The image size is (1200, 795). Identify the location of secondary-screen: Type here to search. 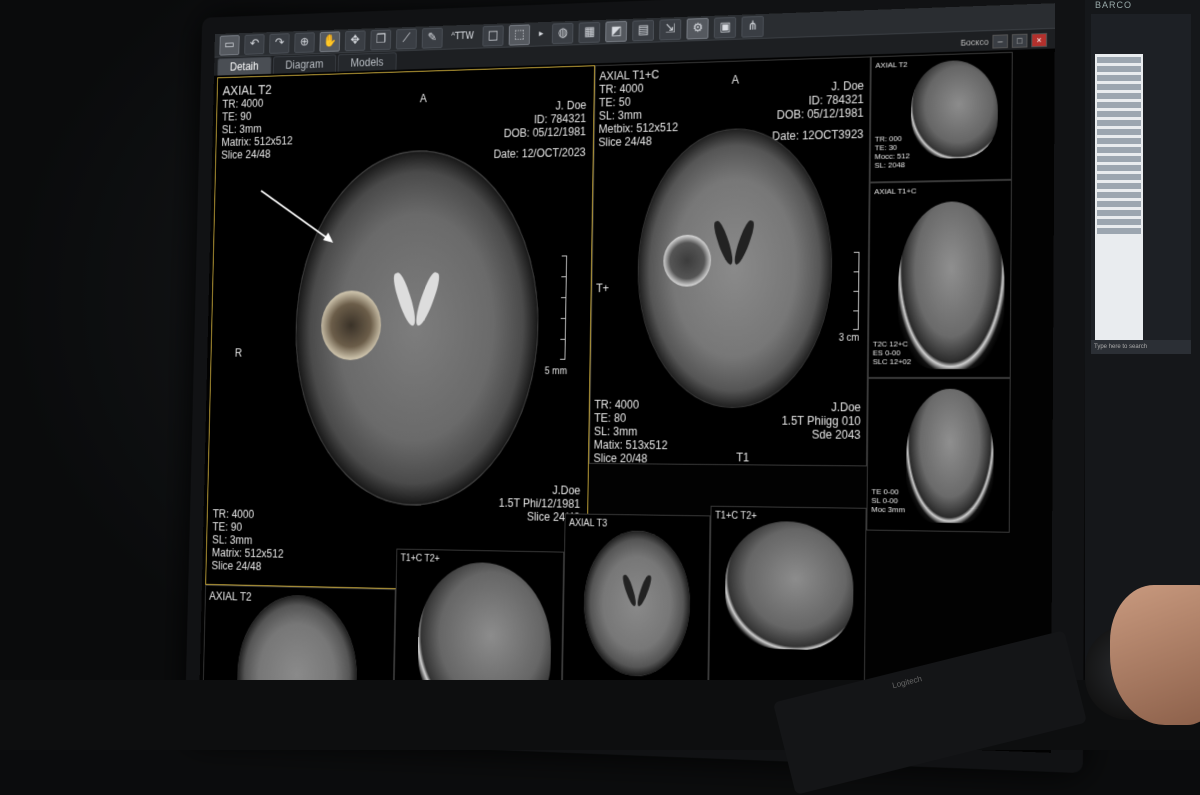
(1141, 184).